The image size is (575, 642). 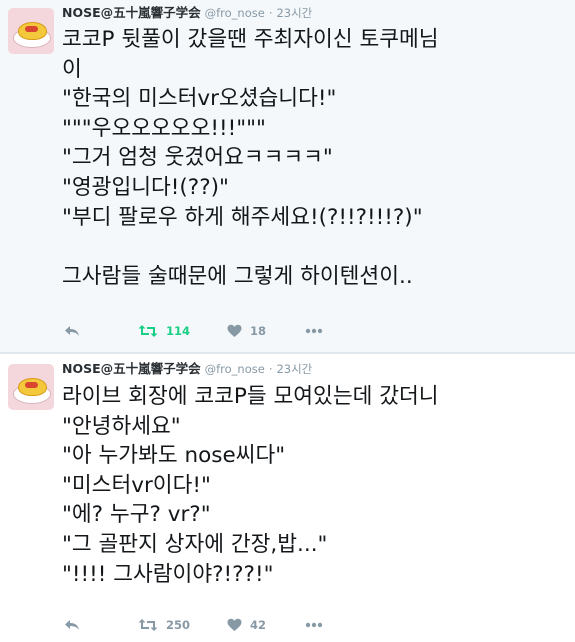 I want to click on tweet-actions: 114 18, so click(x=242, y=331).